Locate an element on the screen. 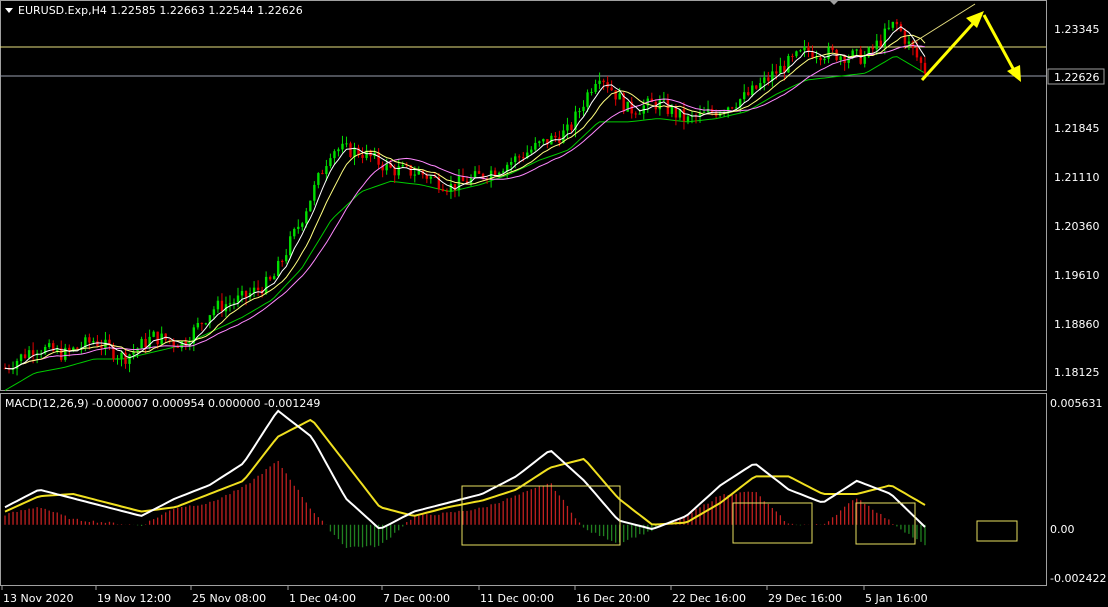 This screenshot has height=607, width=1108. time-label: 19 Nov 12:00 is located at coordinates (134, 598).